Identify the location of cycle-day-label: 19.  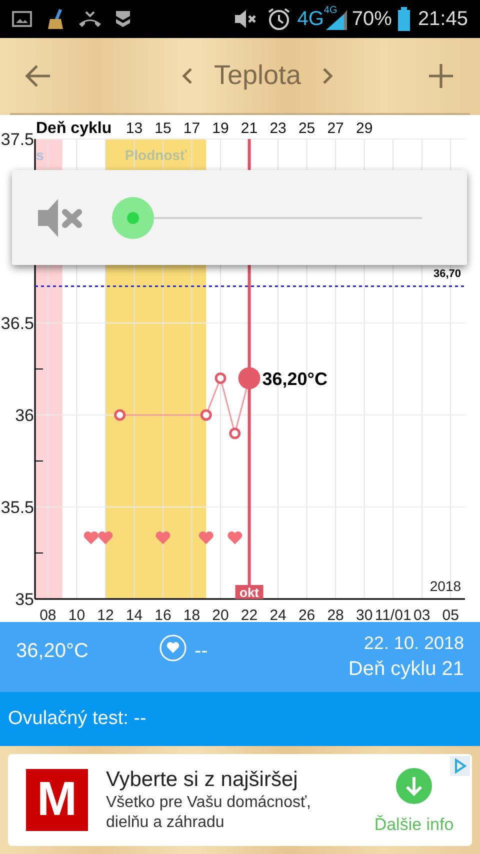
(220, 128).